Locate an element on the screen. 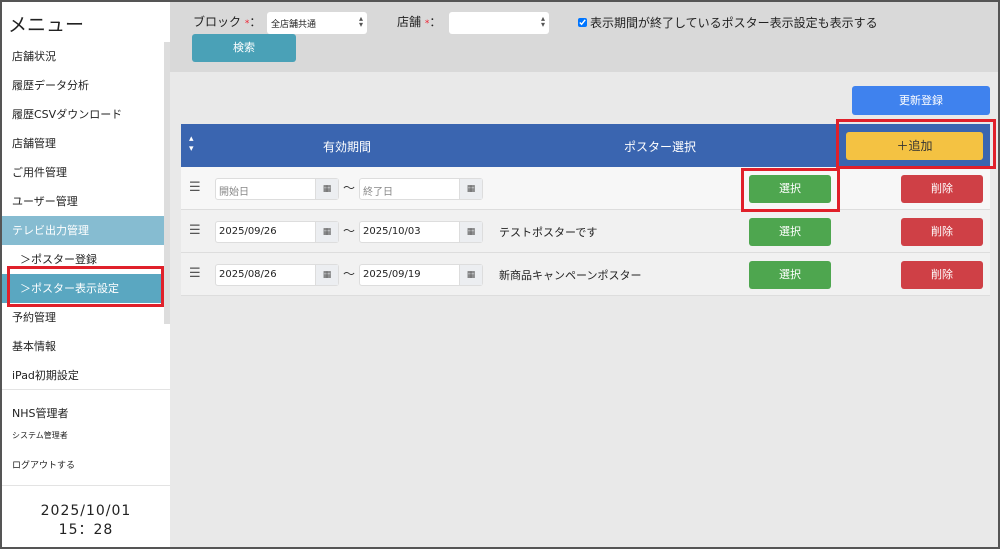  block-select-value: 全店舗共通 is located at coordinates (294, 25).